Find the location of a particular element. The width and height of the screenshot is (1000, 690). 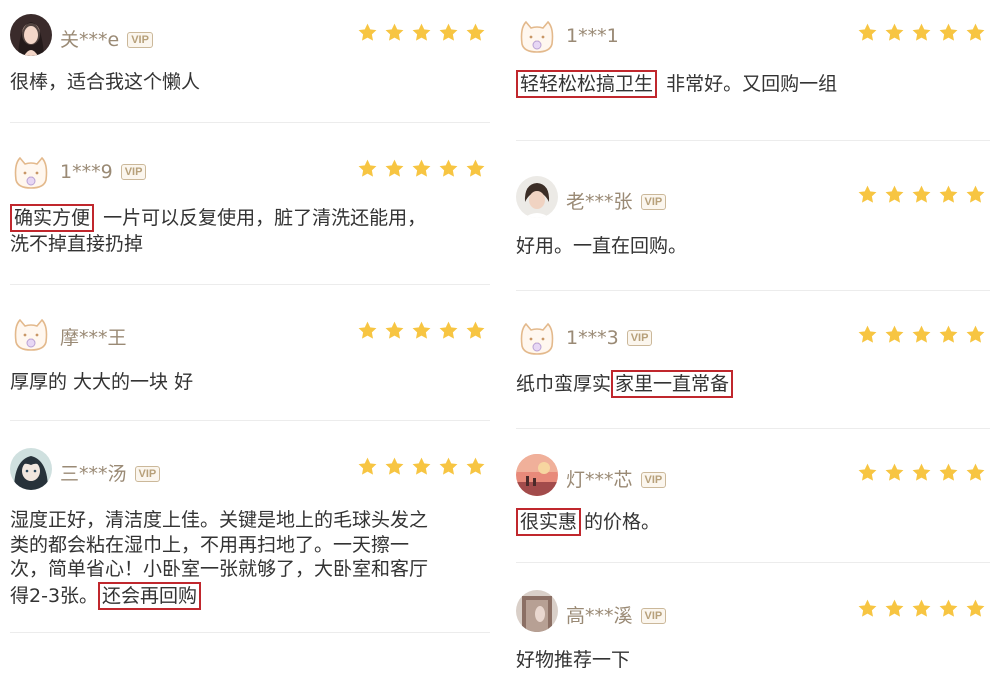

highlight-box: 家里一直常备 is located at coordinates (672, 384).